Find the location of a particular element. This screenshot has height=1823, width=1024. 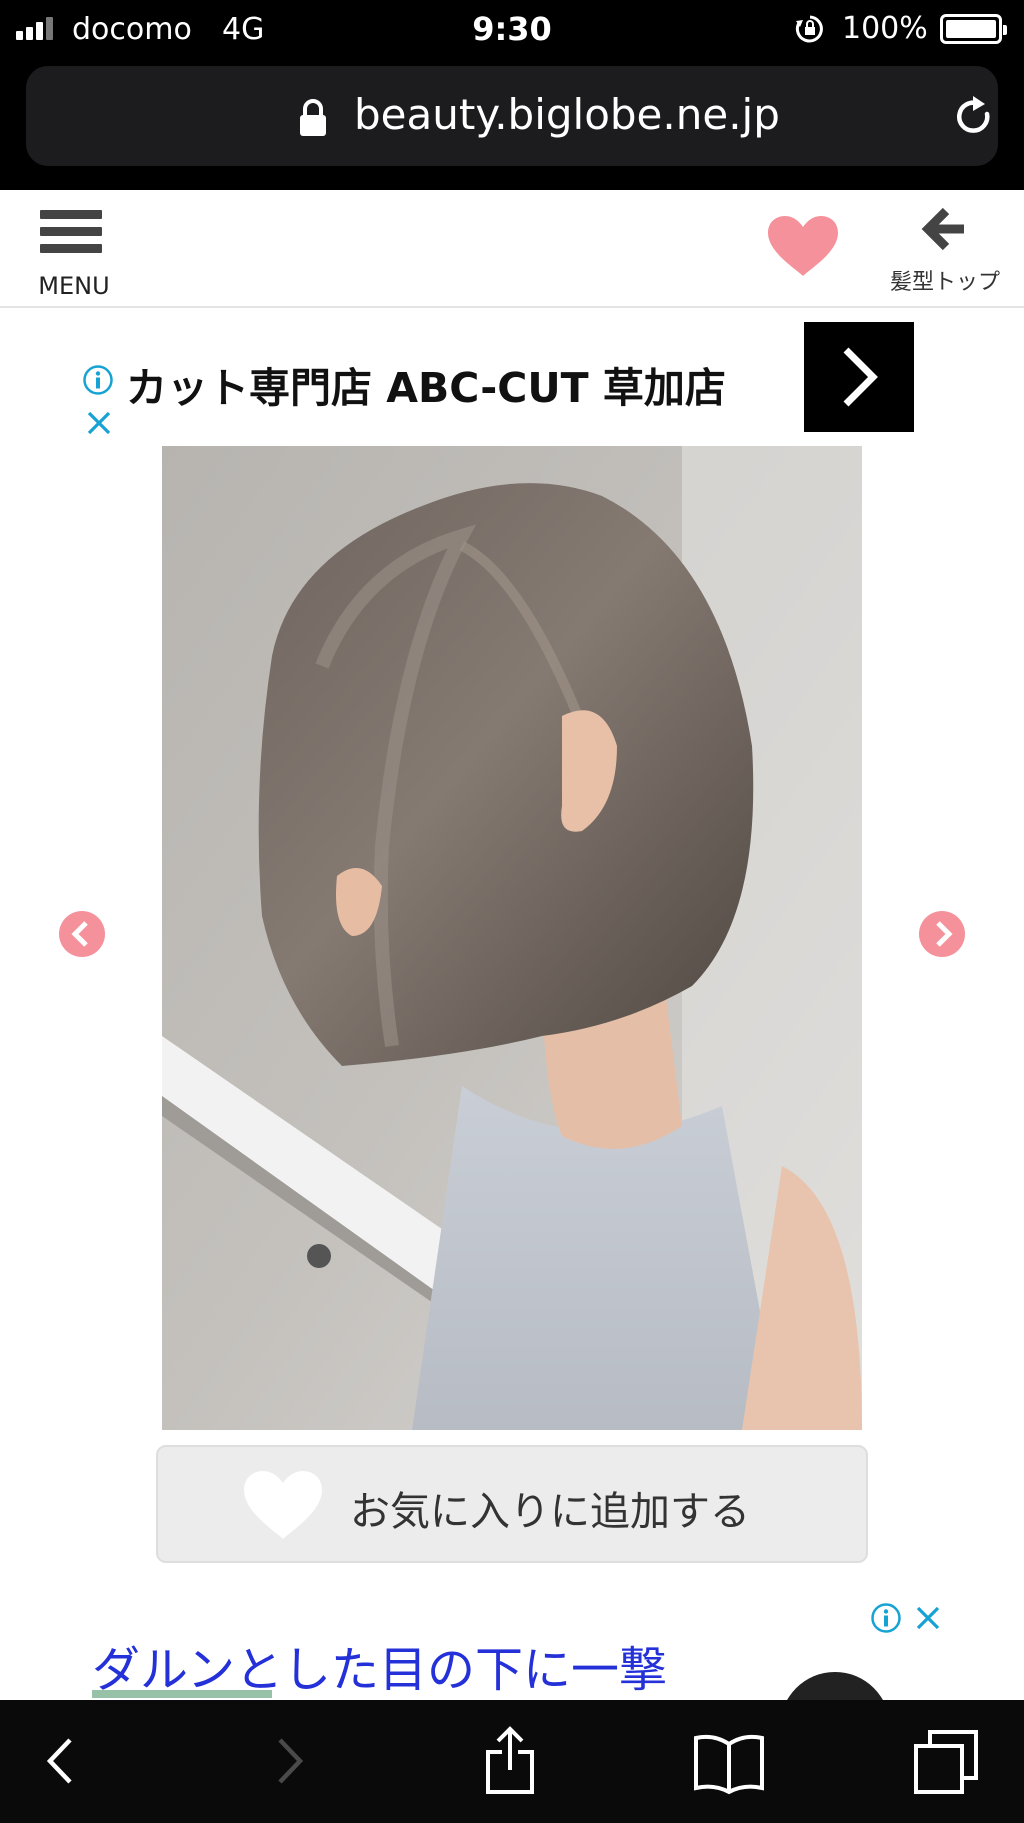

ad-banner-top: カット専門店 ABC-CUT 草加店 is located at coordinates (512, 373).